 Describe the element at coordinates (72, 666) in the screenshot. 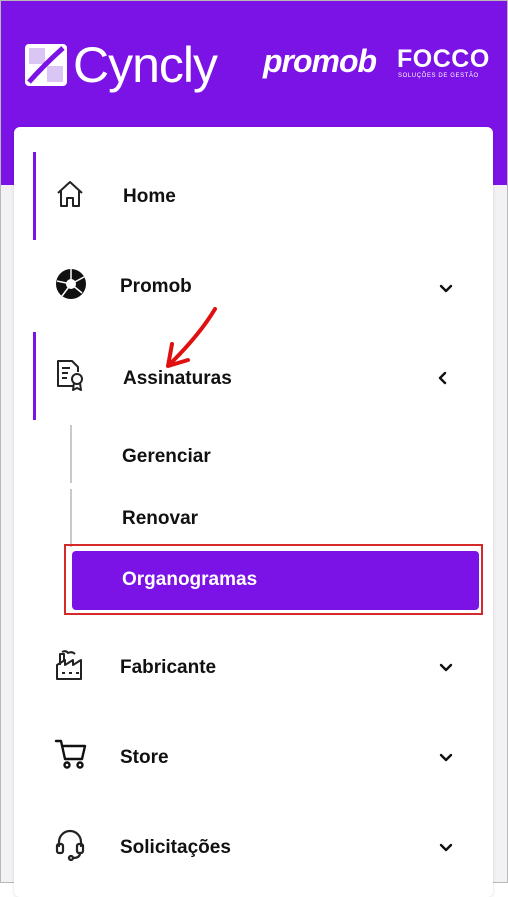

I see `factory-icon` at that location.